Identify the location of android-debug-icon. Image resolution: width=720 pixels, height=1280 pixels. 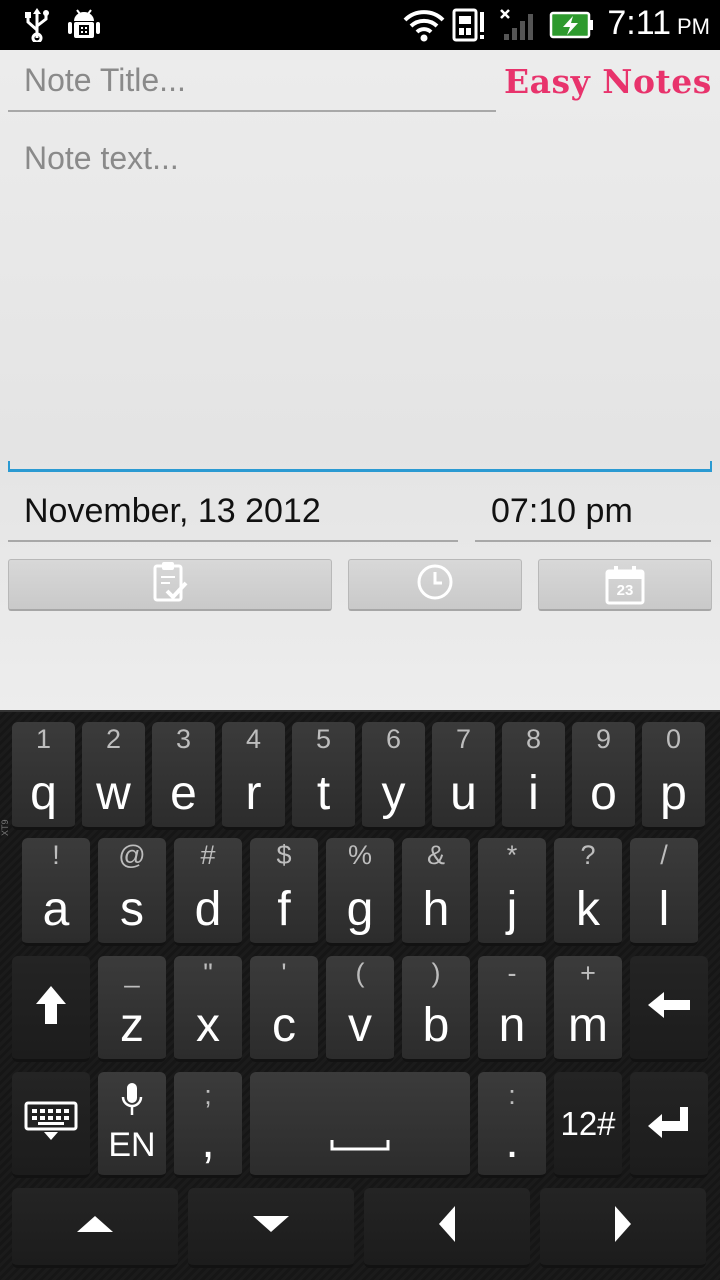
(84, 25).